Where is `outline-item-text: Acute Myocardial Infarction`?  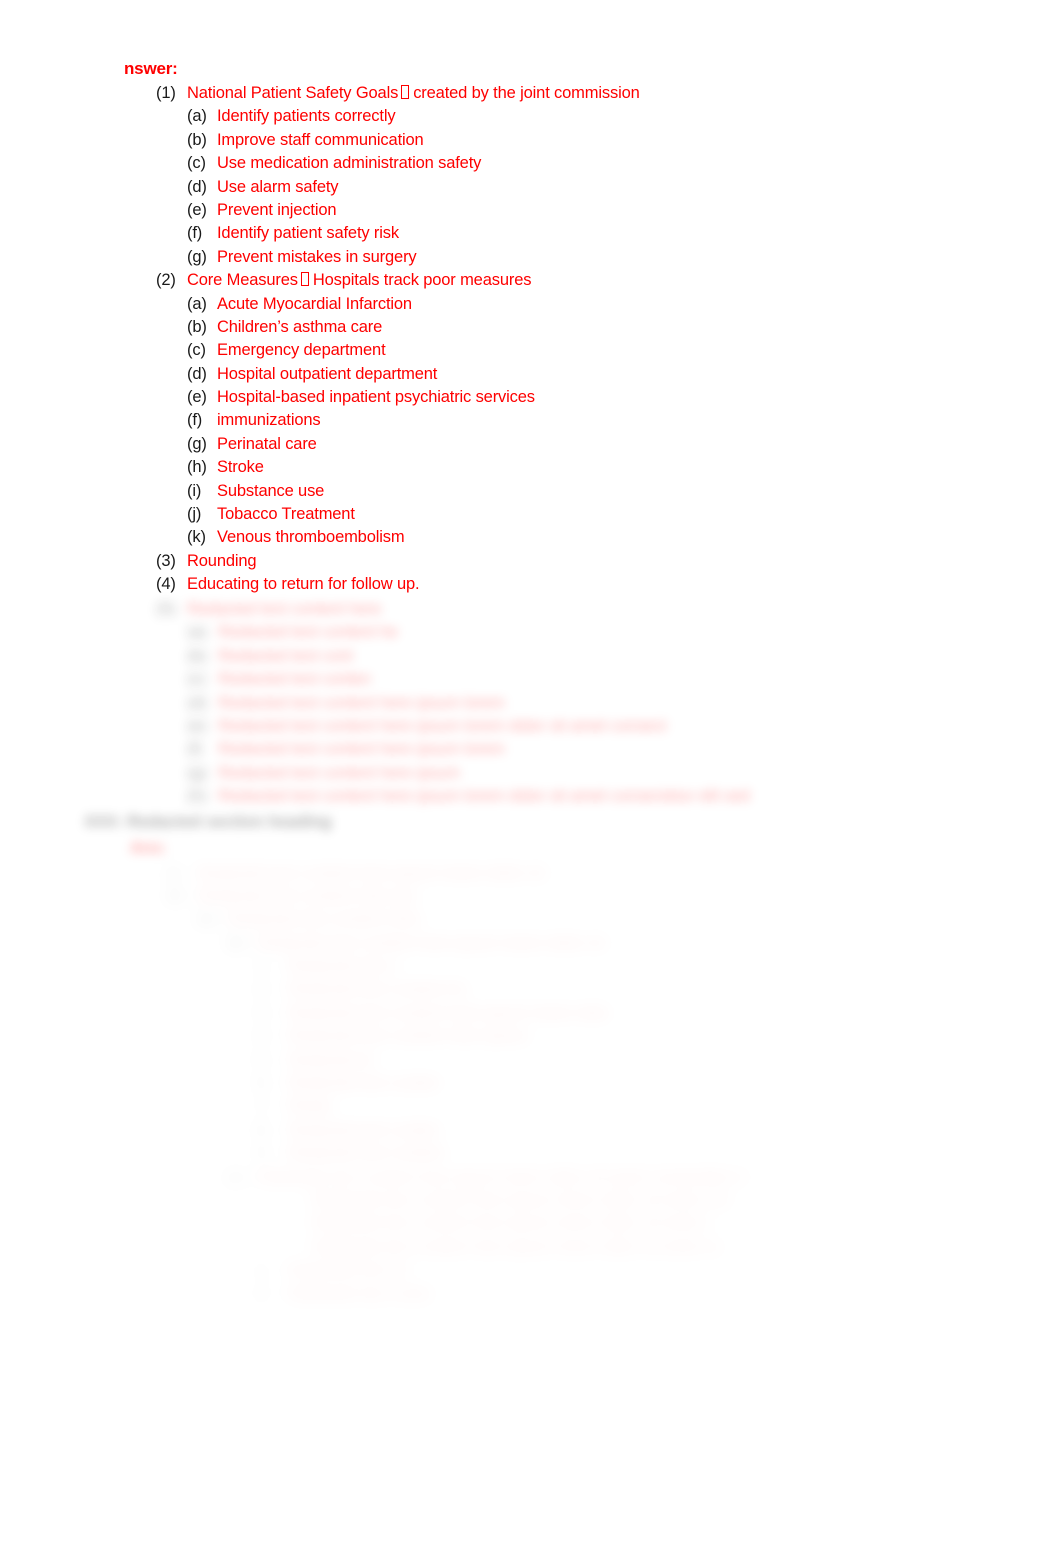
outline-item-text: Acute Myocardial Infarction is located at coordinates (314, 303).